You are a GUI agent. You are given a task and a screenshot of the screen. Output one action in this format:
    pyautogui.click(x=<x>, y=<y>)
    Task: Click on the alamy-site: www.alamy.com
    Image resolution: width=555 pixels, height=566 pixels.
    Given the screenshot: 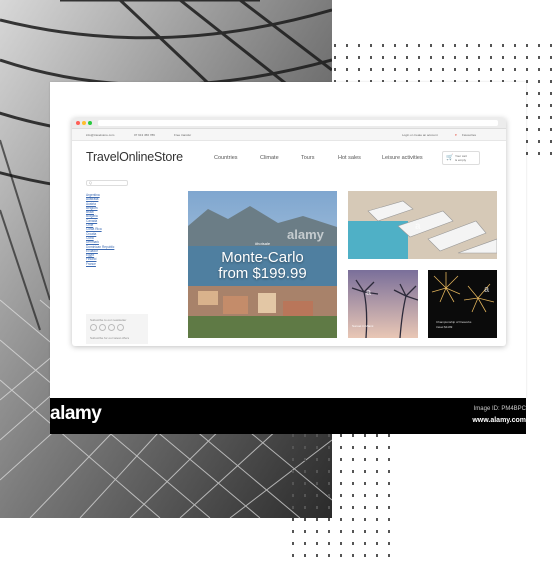 What is the action you would take?
    pyautogui.click(x=499, y=420)
    